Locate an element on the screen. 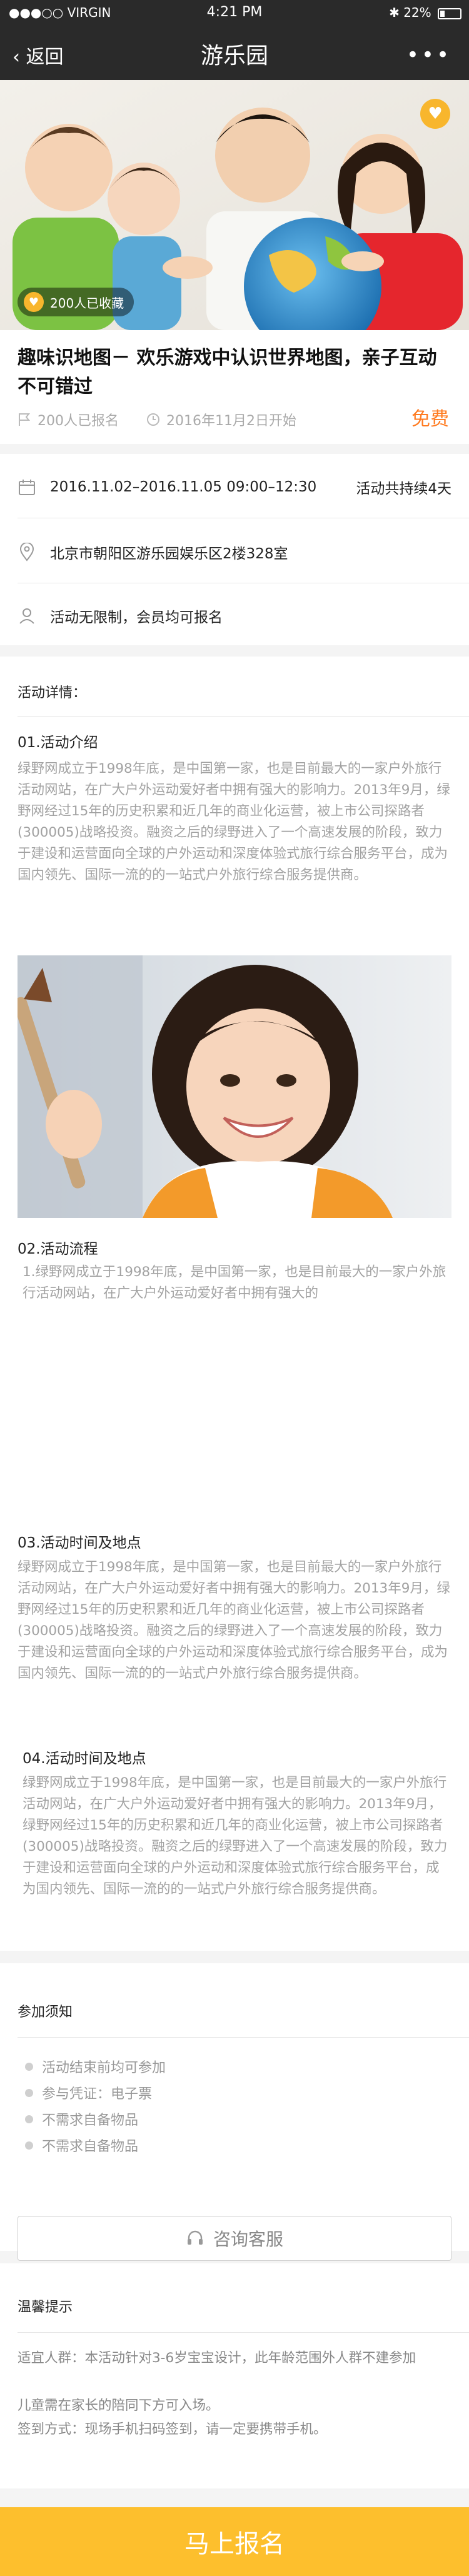 The height and width of the screenshot is (2576, 469). list-item: 参与凭证：电子票 is located at coordinates (95, 2093).